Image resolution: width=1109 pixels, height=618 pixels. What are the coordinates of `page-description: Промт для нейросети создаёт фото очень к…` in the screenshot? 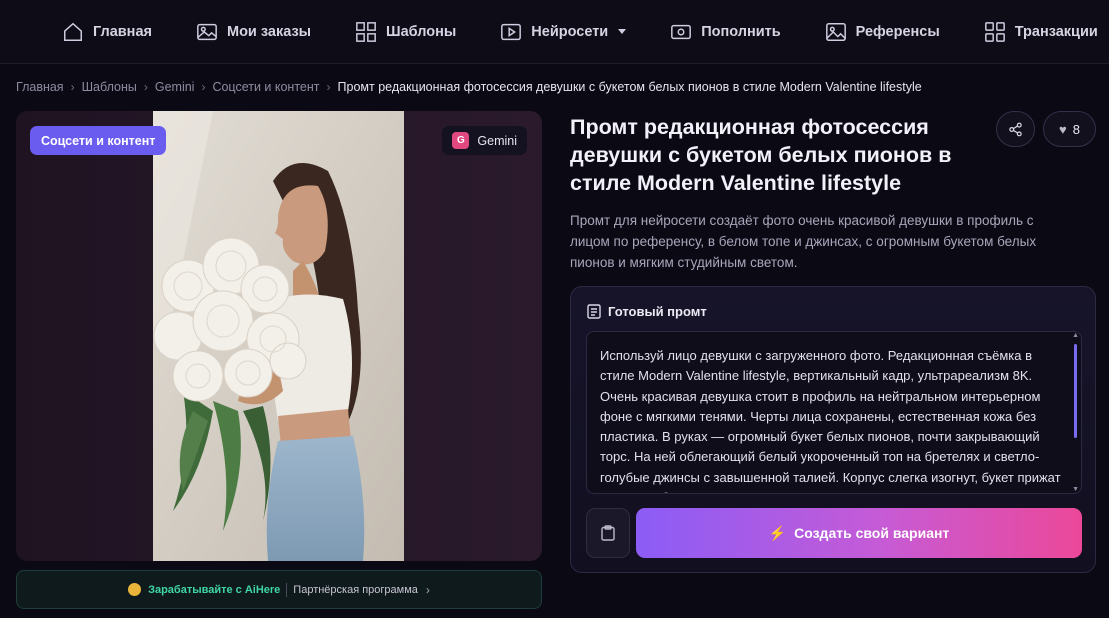 It's located at (803, 241).